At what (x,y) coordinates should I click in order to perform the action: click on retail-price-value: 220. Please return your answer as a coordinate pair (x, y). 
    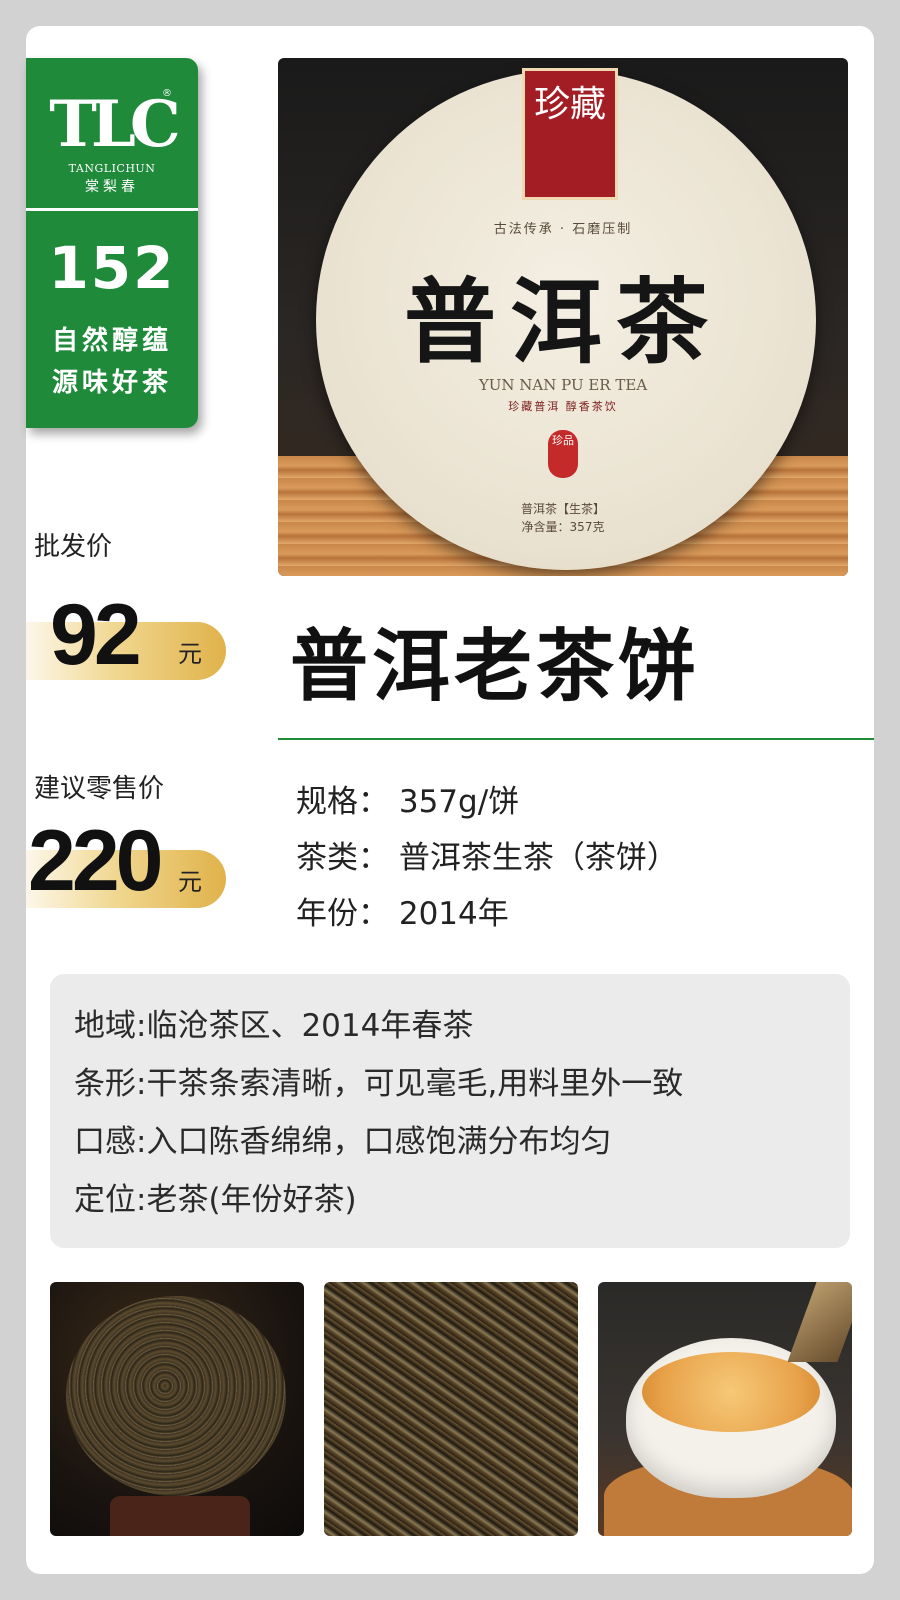
    Looking at the image, I should click on (95, 861).